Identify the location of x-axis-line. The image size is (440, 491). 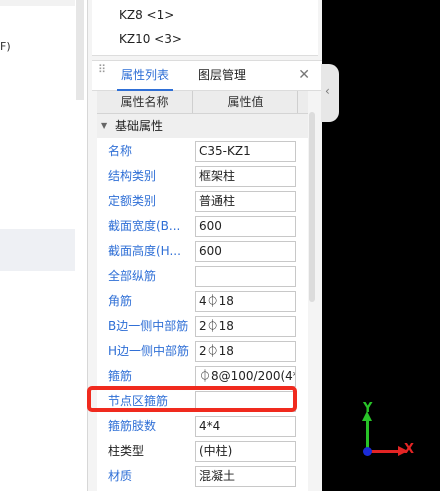
(385, 451).